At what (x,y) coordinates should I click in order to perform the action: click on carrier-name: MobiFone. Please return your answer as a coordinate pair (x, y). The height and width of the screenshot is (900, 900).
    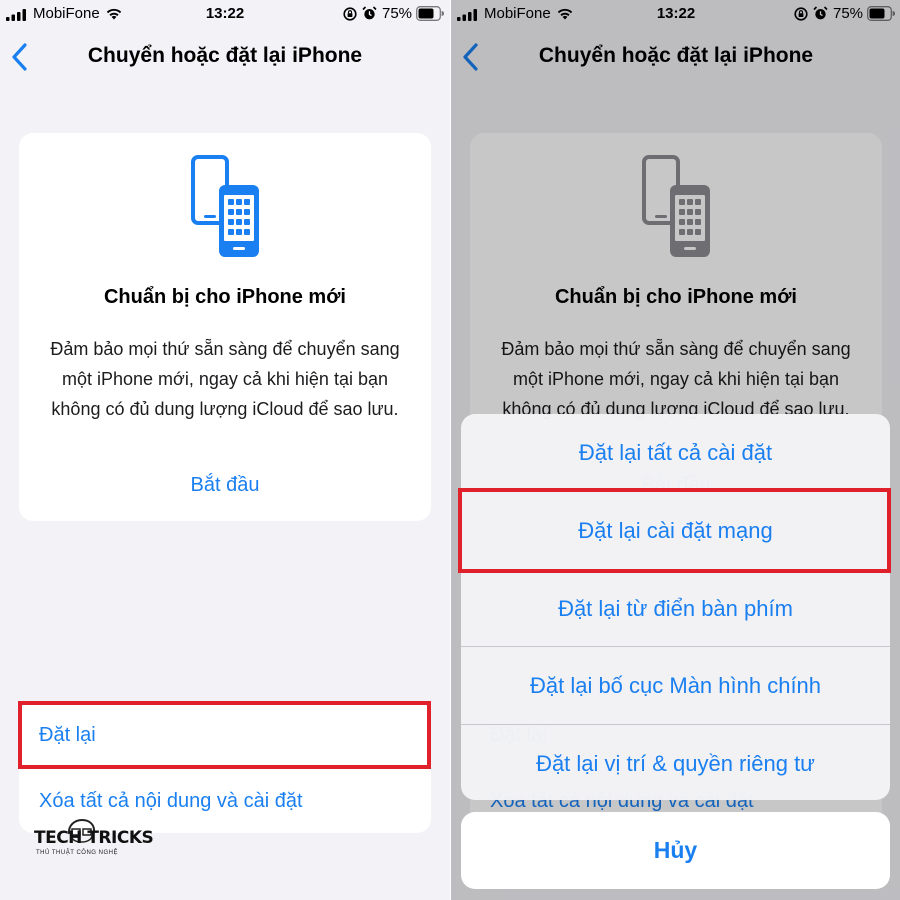
    Looking at the image, I should click on (66, 13).